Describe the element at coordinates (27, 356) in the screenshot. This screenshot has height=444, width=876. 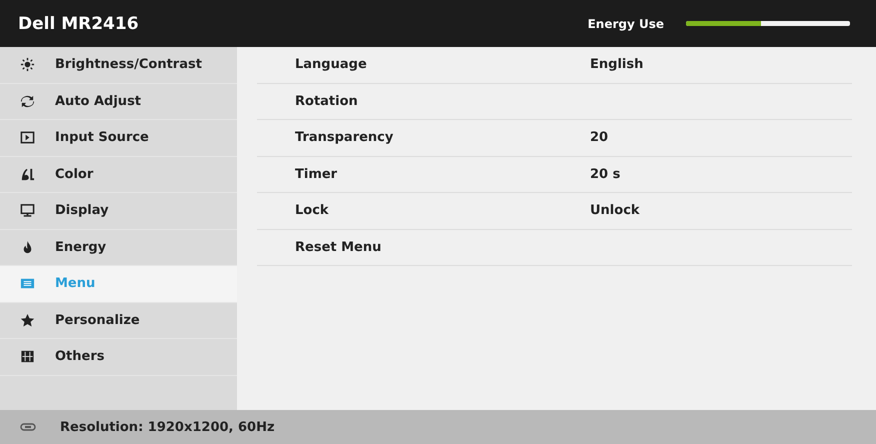
I see `grid-icon` at that location.